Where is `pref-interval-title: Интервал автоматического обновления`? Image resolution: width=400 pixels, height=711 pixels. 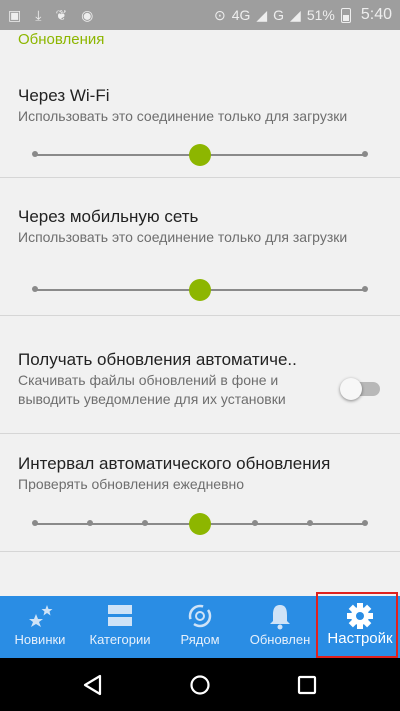
pref-interval-title: Интервал автоматического обновления is located at coordinates (174, 463).